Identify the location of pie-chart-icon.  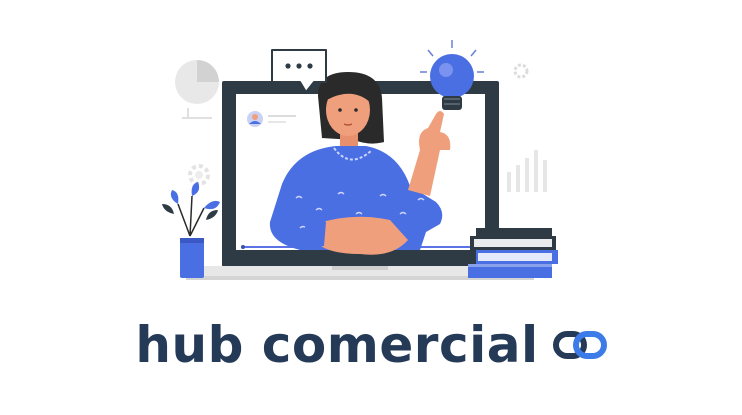
(197, 89).